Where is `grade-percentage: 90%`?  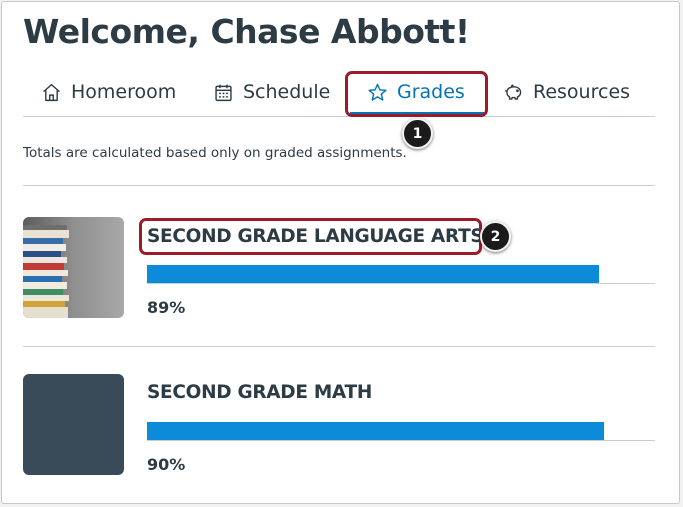
grade-percentage: 90% is located at coordinates (166, 464).